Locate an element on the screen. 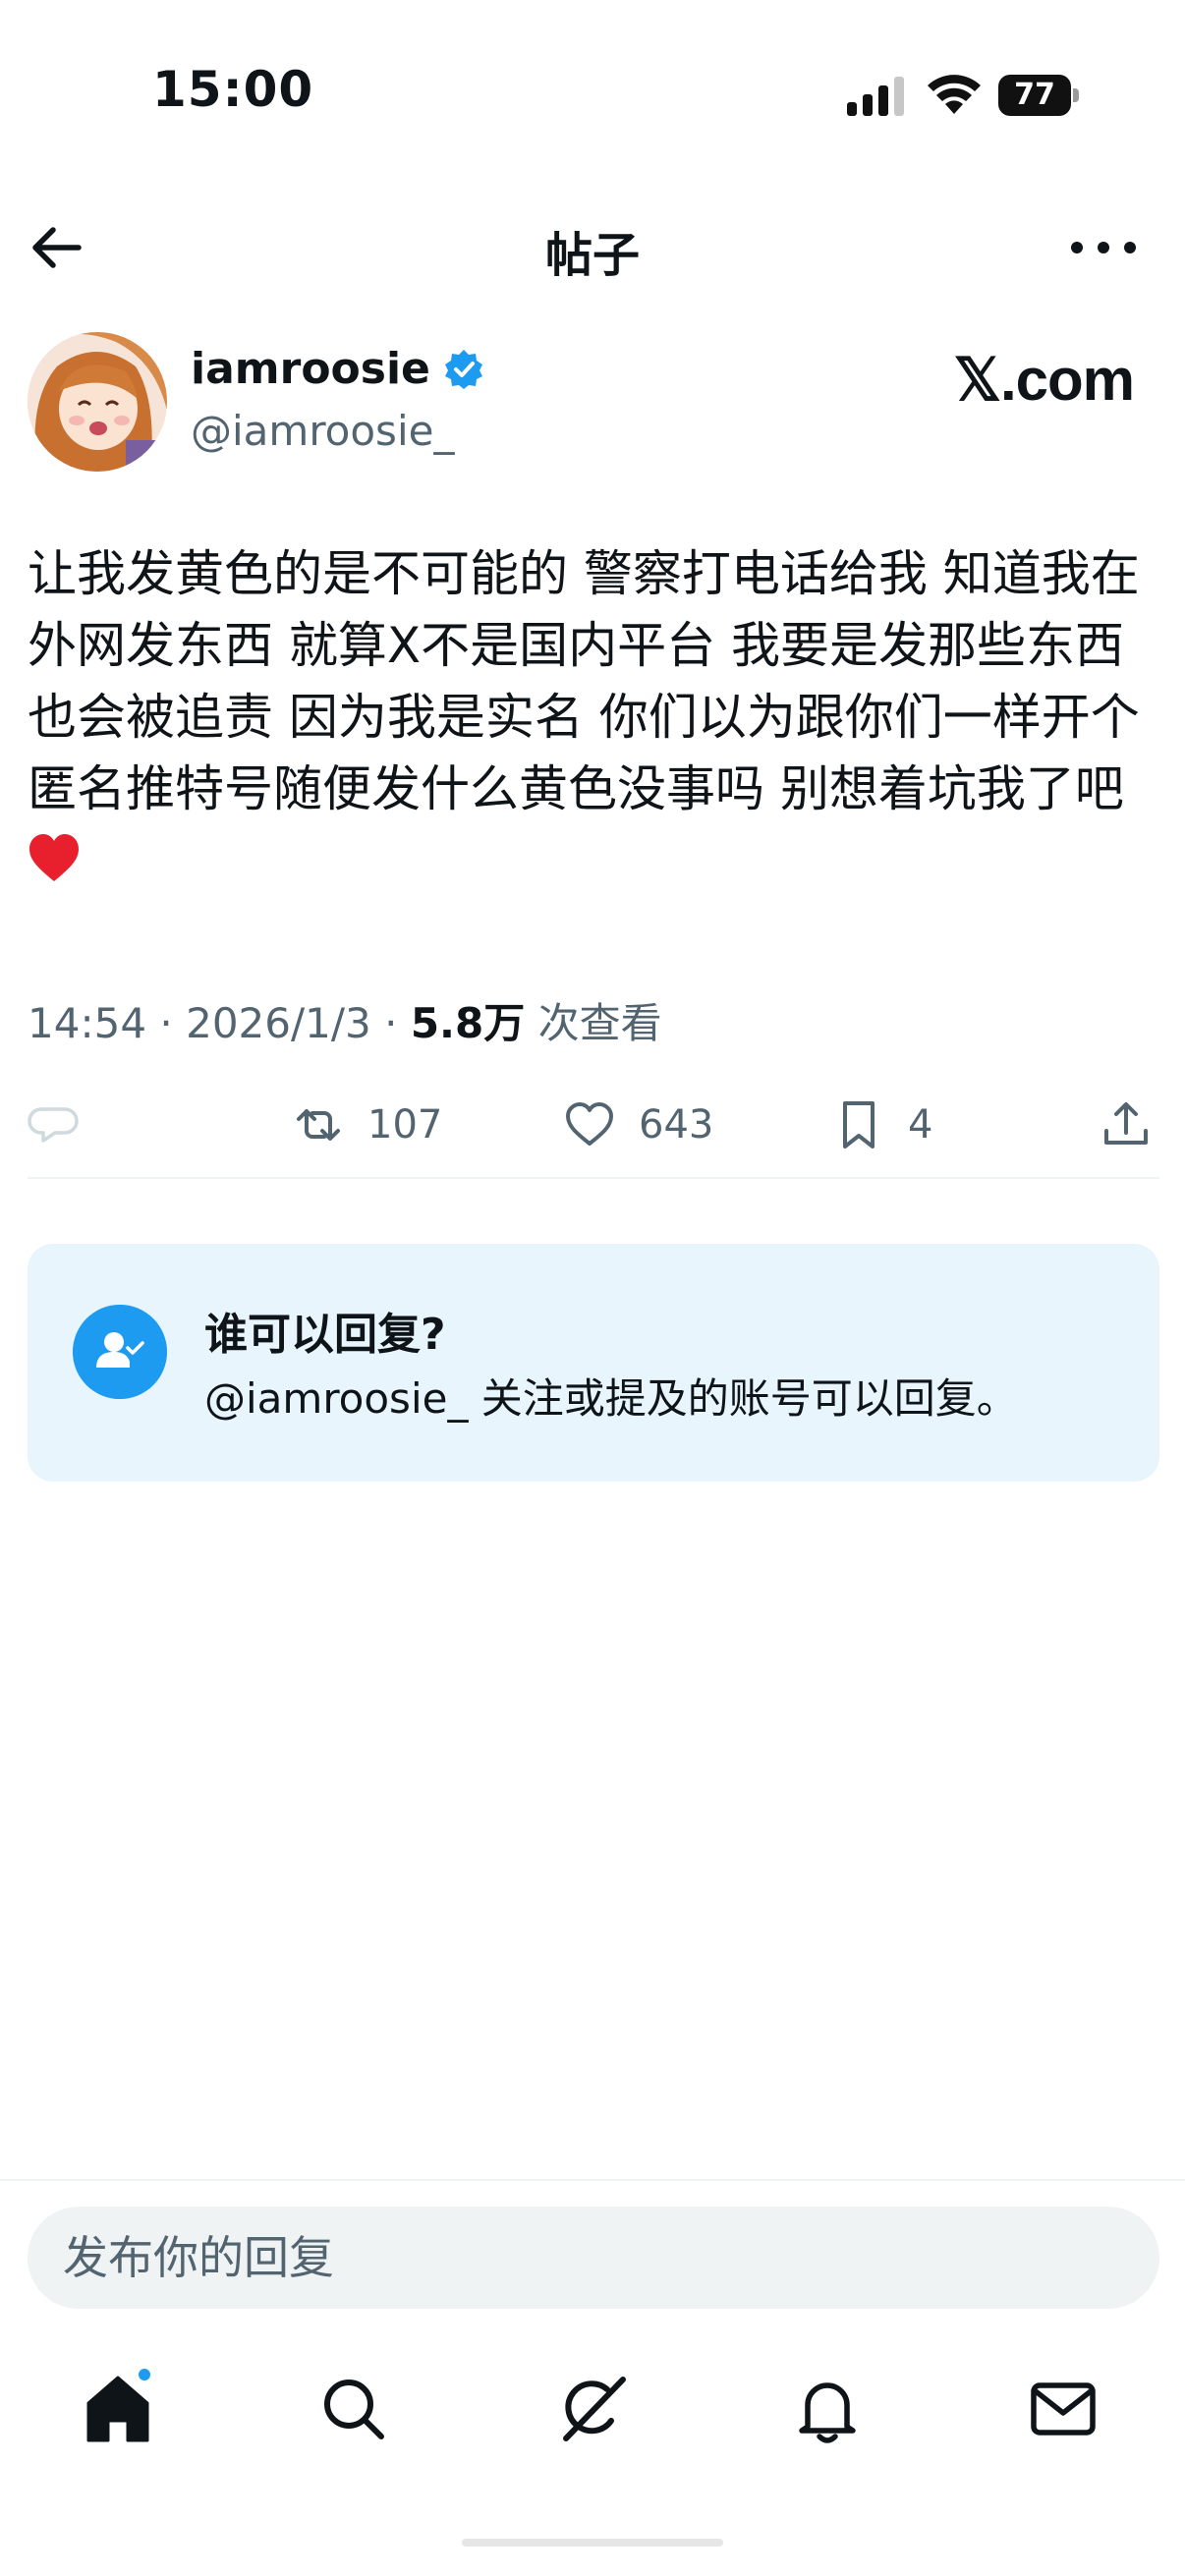 This screenshot has height=2576, width=1185. reply-icon is located at coordinates (54, 1125).